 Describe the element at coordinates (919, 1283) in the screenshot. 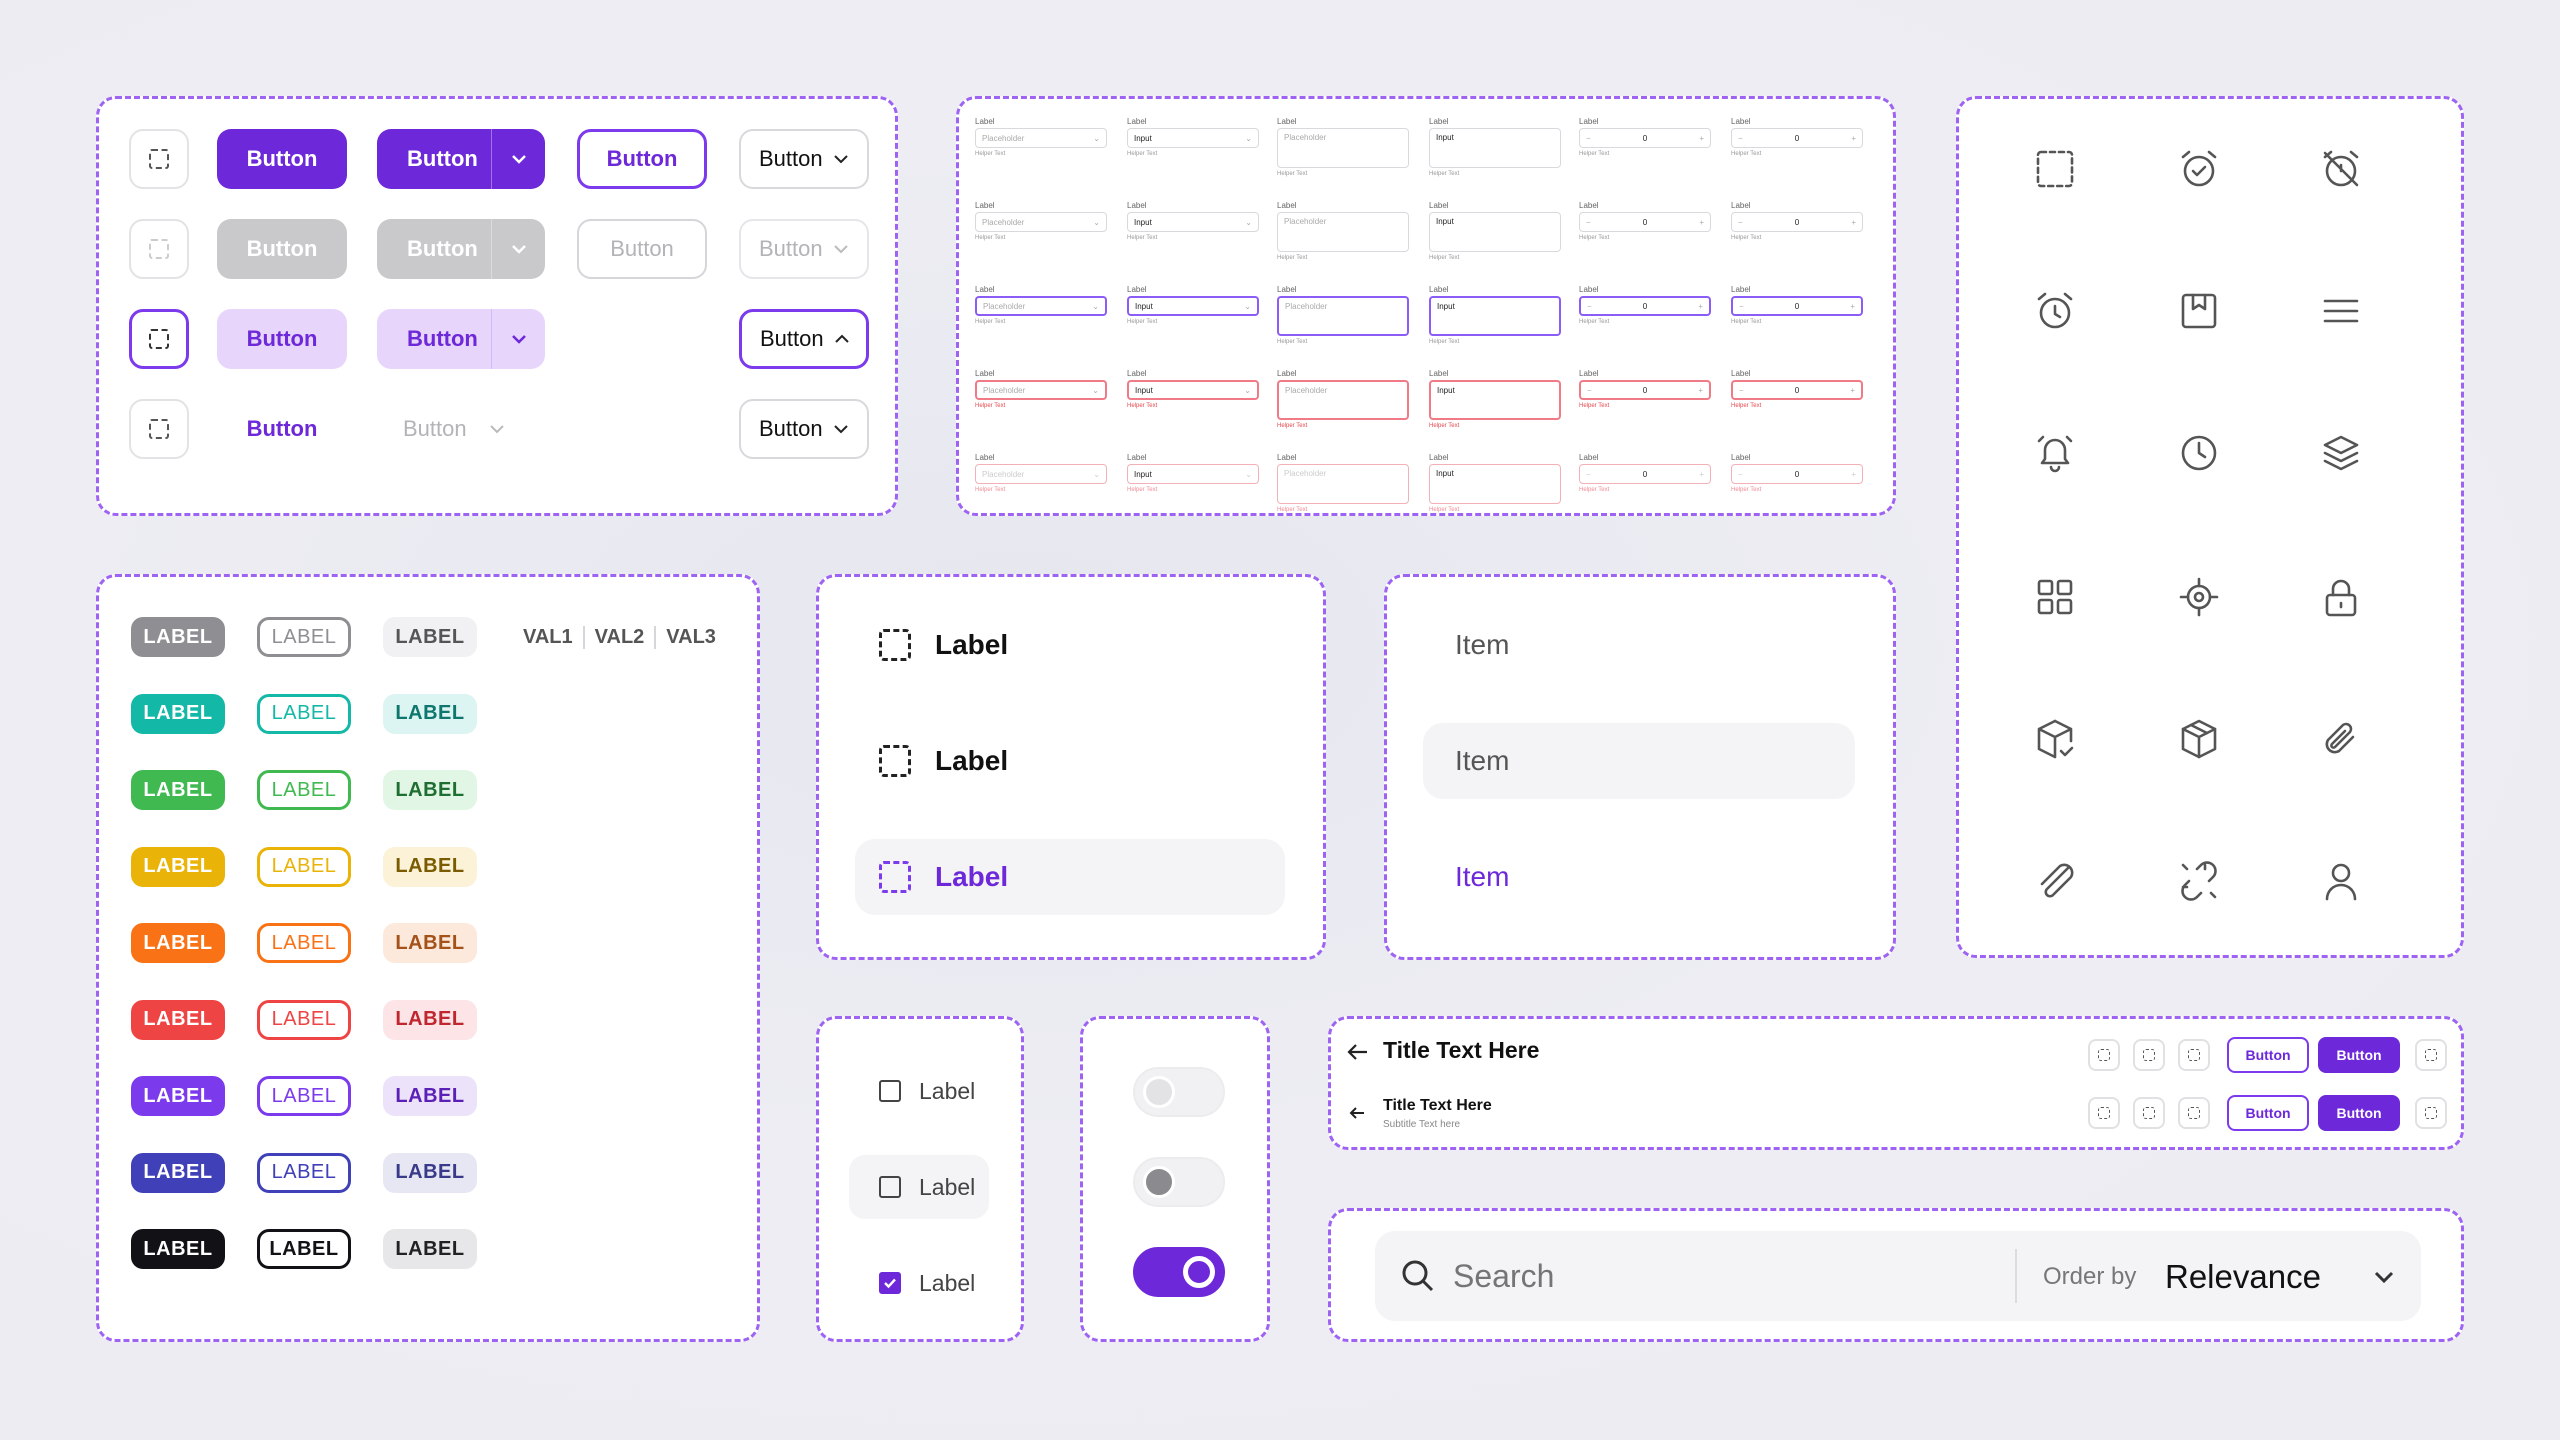

I see `checkbox-row-checked: Label` at that location.